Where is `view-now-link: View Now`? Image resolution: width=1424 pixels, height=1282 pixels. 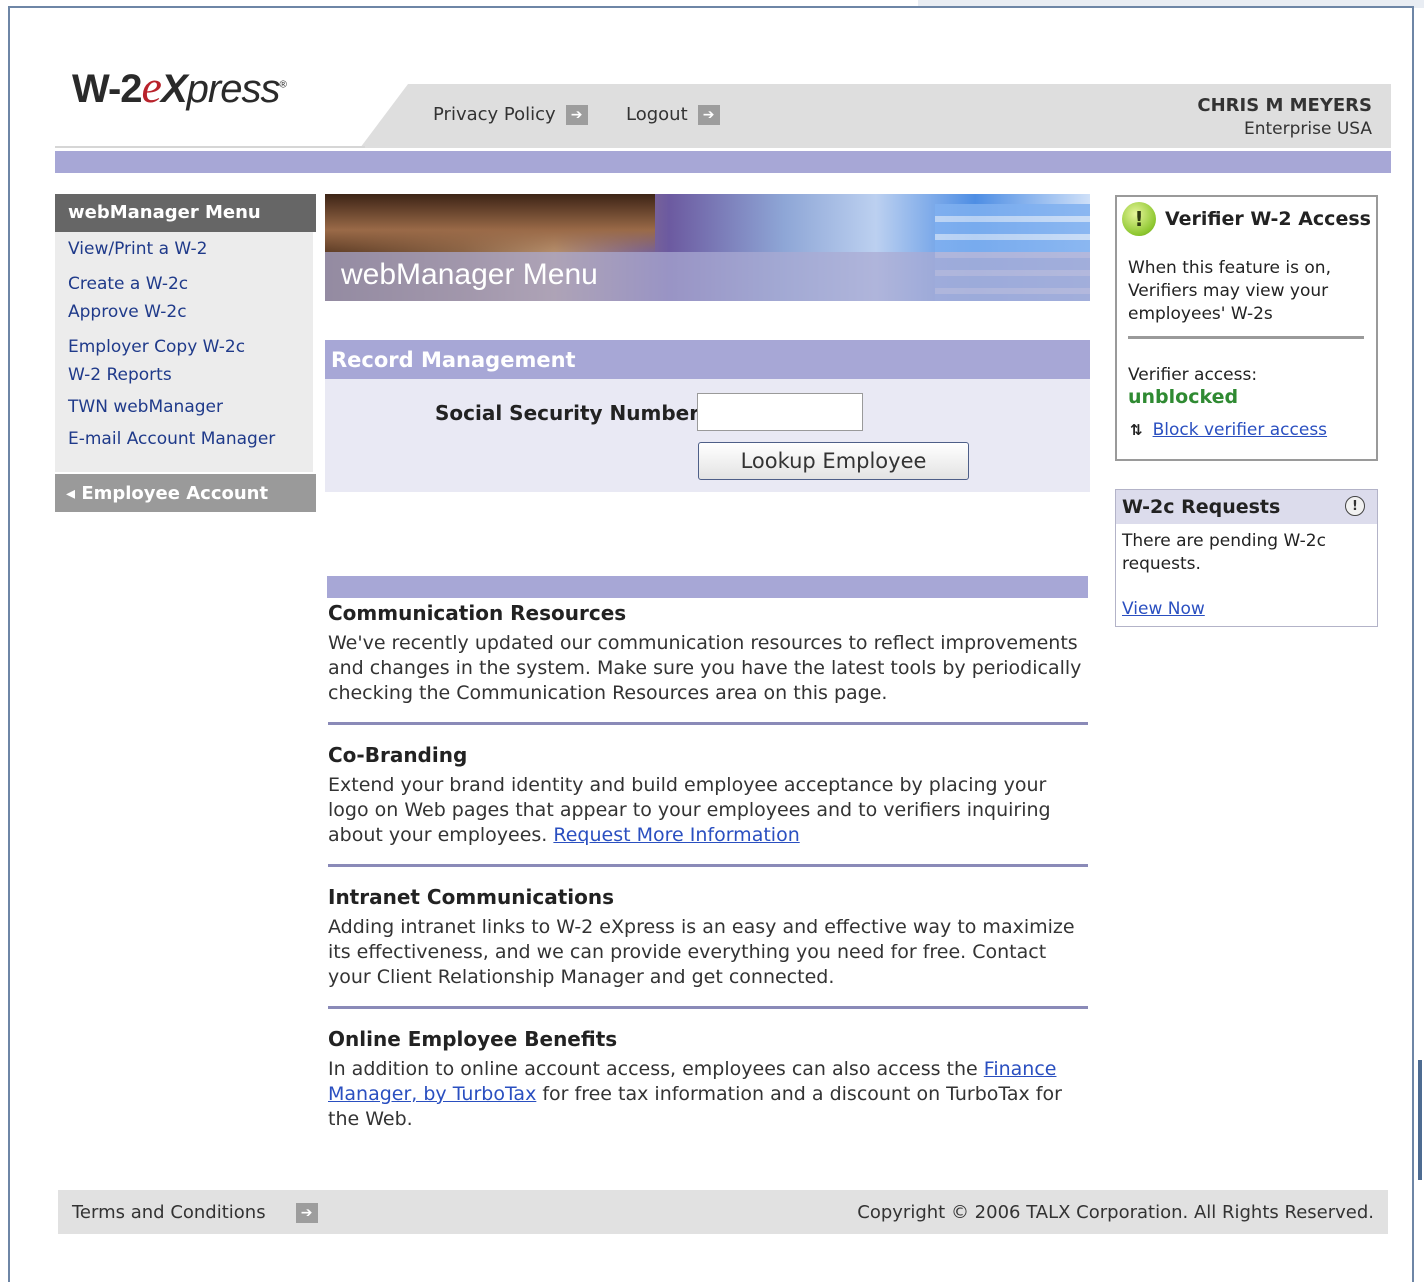
view-now-link: View Now is located at coordinates (1163, 609).